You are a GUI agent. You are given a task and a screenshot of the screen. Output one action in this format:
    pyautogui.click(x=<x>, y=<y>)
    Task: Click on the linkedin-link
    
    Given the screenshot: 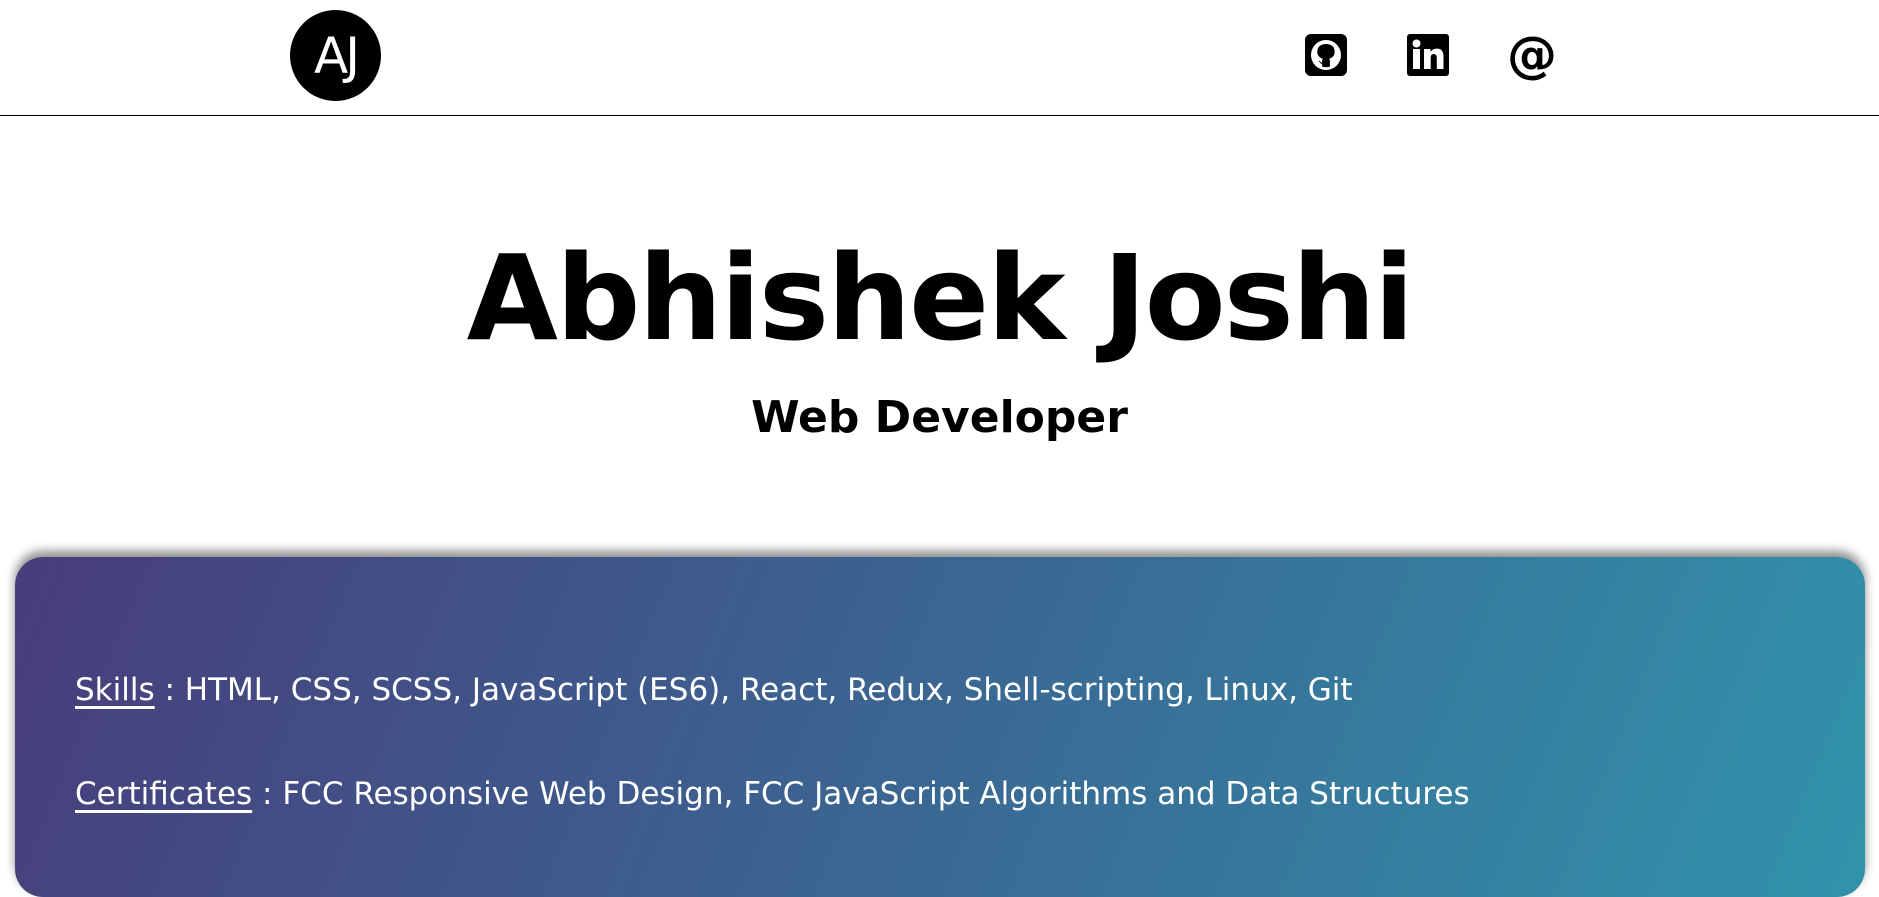 What is the action you would take?
    pyautogui.click(x=1428, y=55)
    